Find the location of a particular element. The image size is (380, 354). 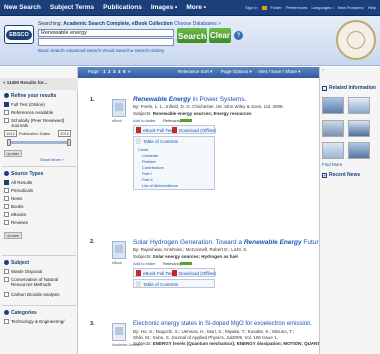

help-link: Help is located at coordinates (372, 7).